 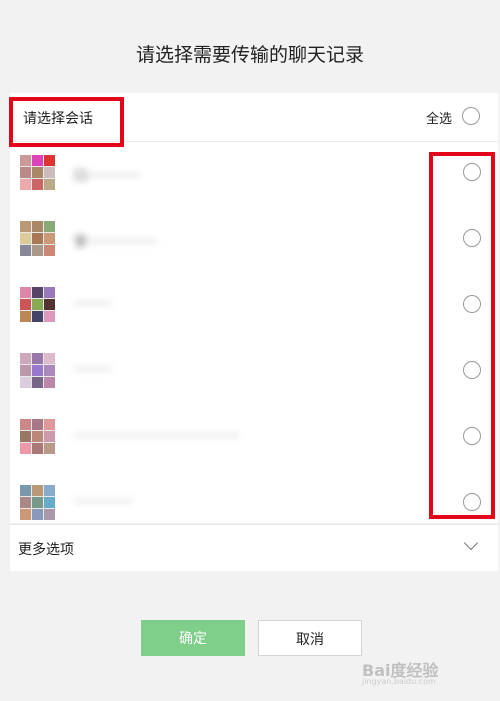 I want to click on baidu-watermark: Bai度经验 jingyan.baidu.com, so click(x=425, y=673).